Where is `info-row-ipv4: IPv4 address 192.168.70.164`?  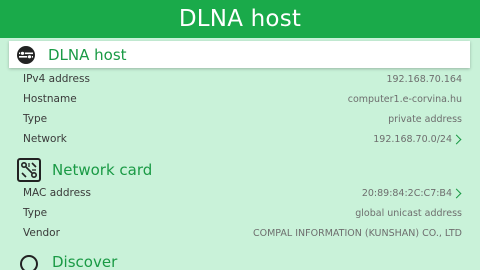 info-row-ipv4: IPv4 address 192.168.70.164 is located at coordinates (240, 79).